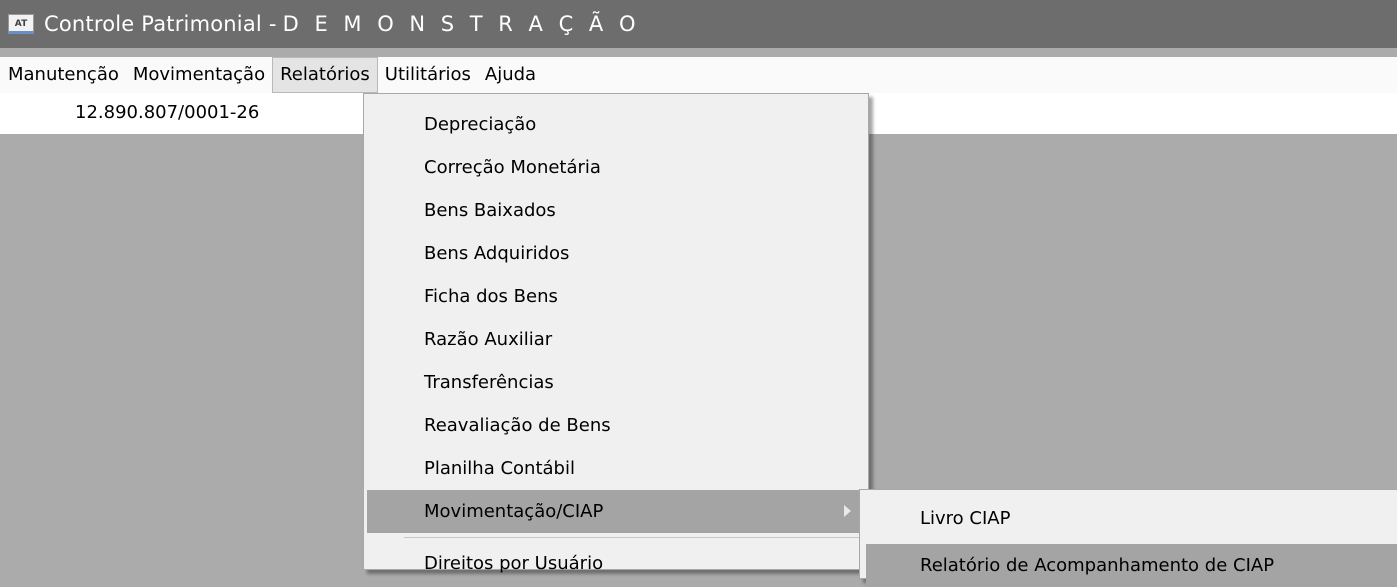  What do you see at coordinates (510, 75) in the screenshot?
I see `menu-ajuda: Ajuda` at bounding box center [510, 75].